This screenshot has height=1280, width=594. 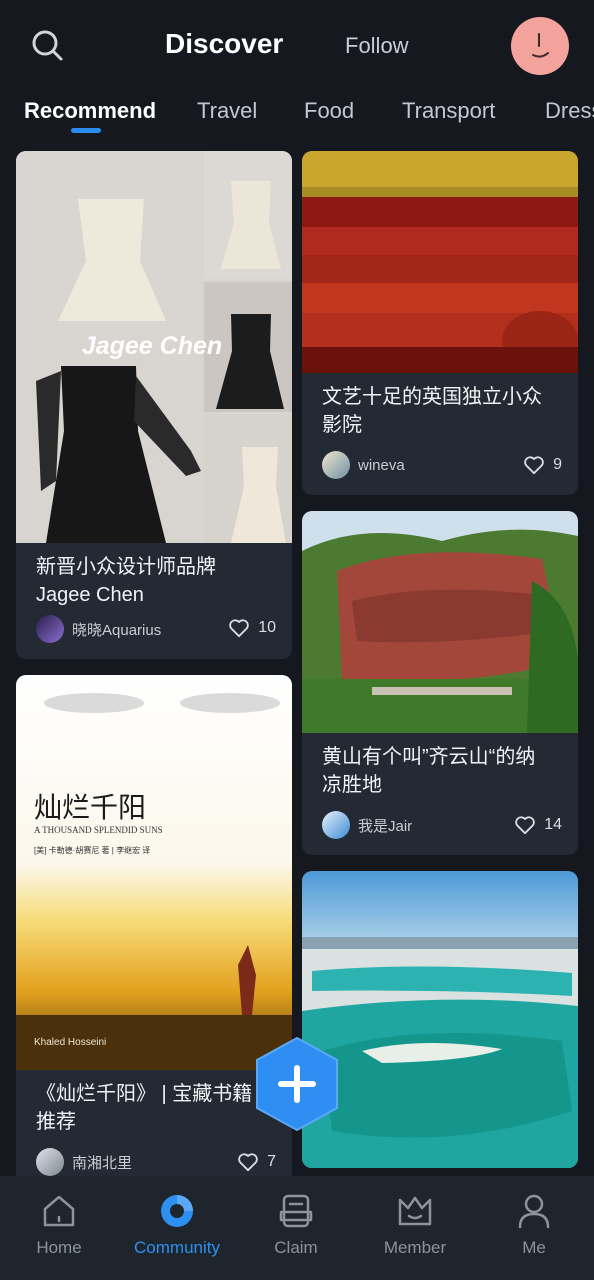 What do you see at coordinates (377, 46) in the screenshot?
I see `tab-follow: Follow` at bounding box center [377, 46].